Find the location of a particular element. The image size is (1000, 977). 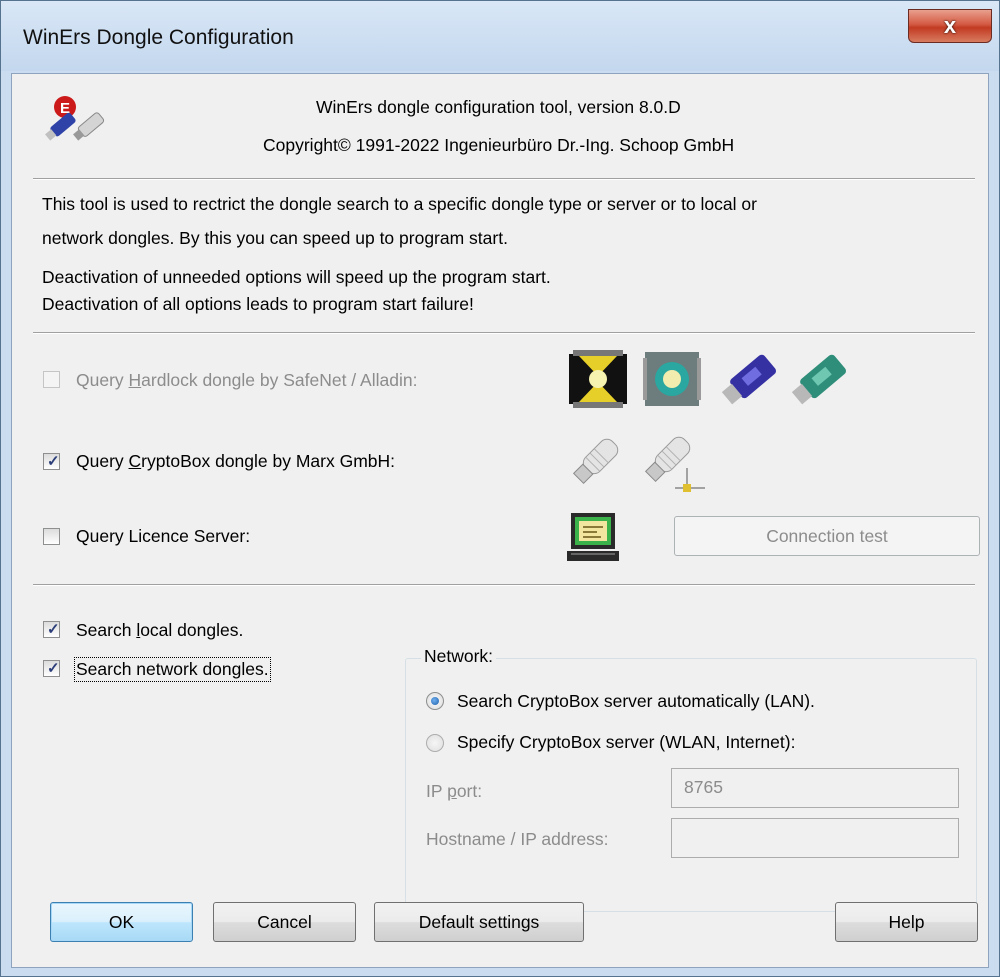

radio-selected-dot-icon is located at coordinates (435, 701).